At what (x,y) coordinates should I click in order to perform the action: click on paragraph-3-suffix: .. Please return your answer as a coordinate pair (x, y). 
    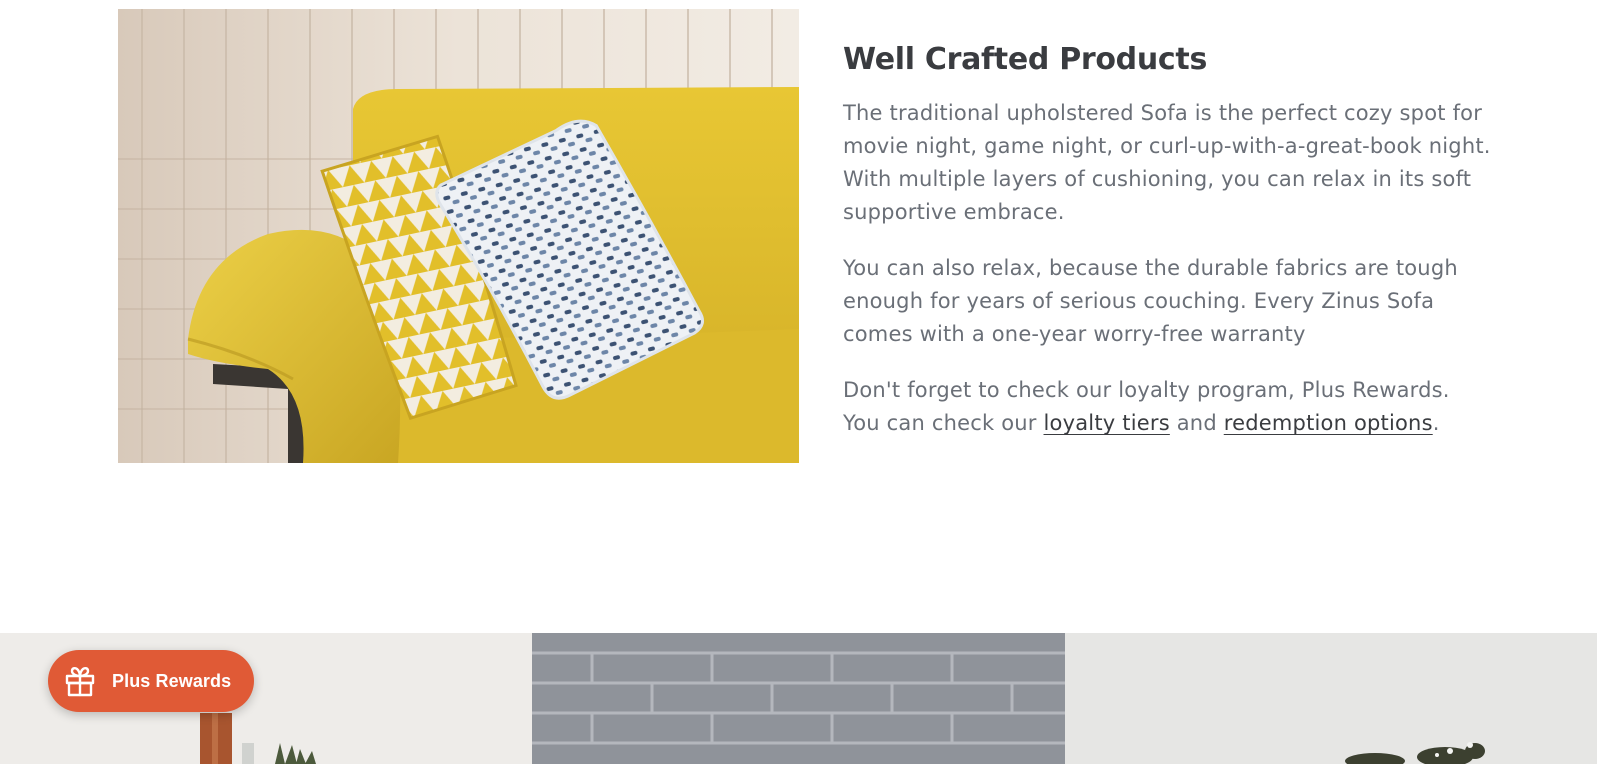
    Looking at the image, I should click on (1436, 423).